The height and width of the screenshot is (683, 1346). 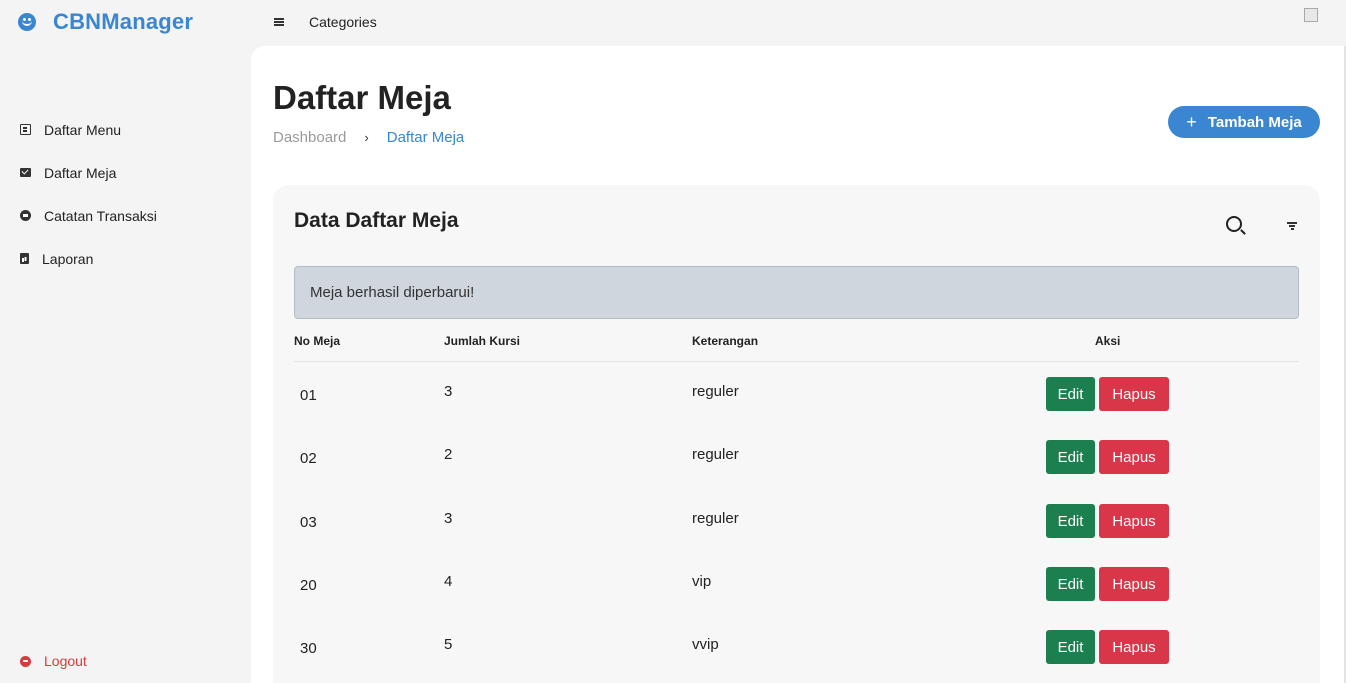 I want to click on filter-icon, so click(x=1292, y=226).